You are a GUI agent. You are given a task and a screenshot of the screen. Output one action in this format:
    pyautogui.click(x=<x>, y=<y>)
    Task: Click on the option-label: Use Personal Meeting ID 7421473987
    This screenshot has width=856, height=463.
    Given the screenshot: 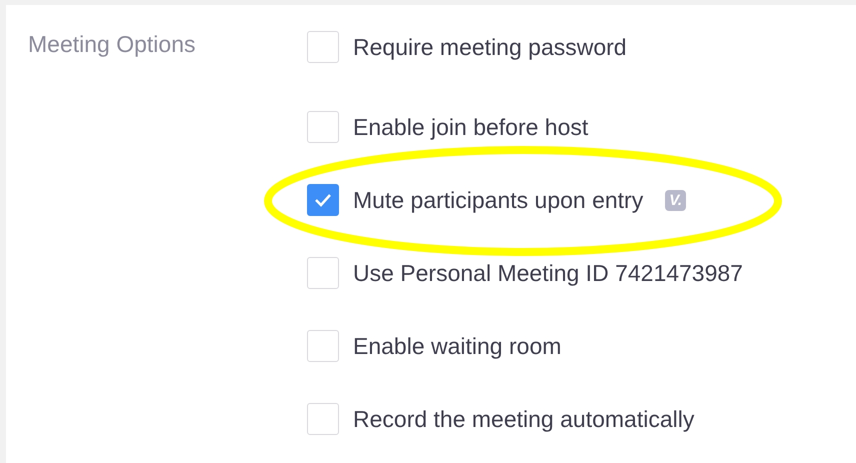 What is the action you would take?
    pyautogui.click(x=548, y=273)
    